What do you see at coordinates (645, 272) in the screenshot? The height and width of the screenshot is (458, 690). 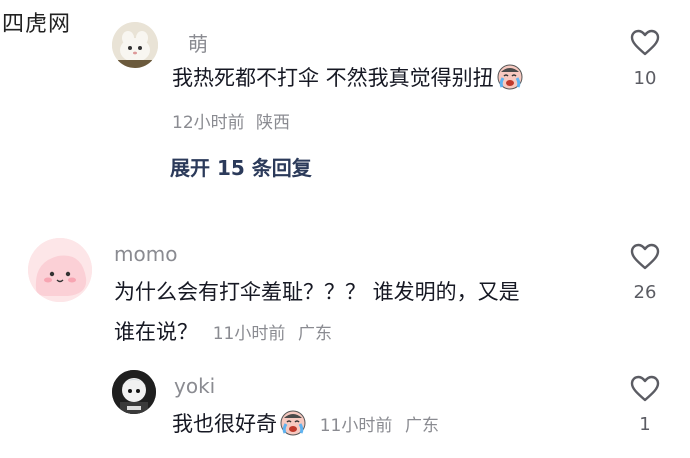 I see `like-button: 26` at bounding box center [645, 272].